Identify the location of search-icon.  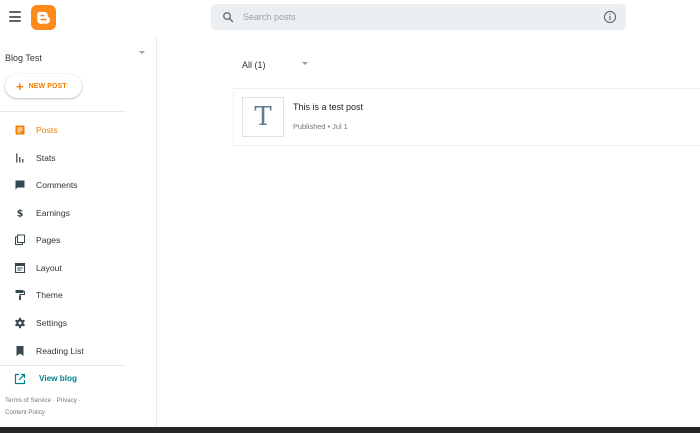
(228, 17).